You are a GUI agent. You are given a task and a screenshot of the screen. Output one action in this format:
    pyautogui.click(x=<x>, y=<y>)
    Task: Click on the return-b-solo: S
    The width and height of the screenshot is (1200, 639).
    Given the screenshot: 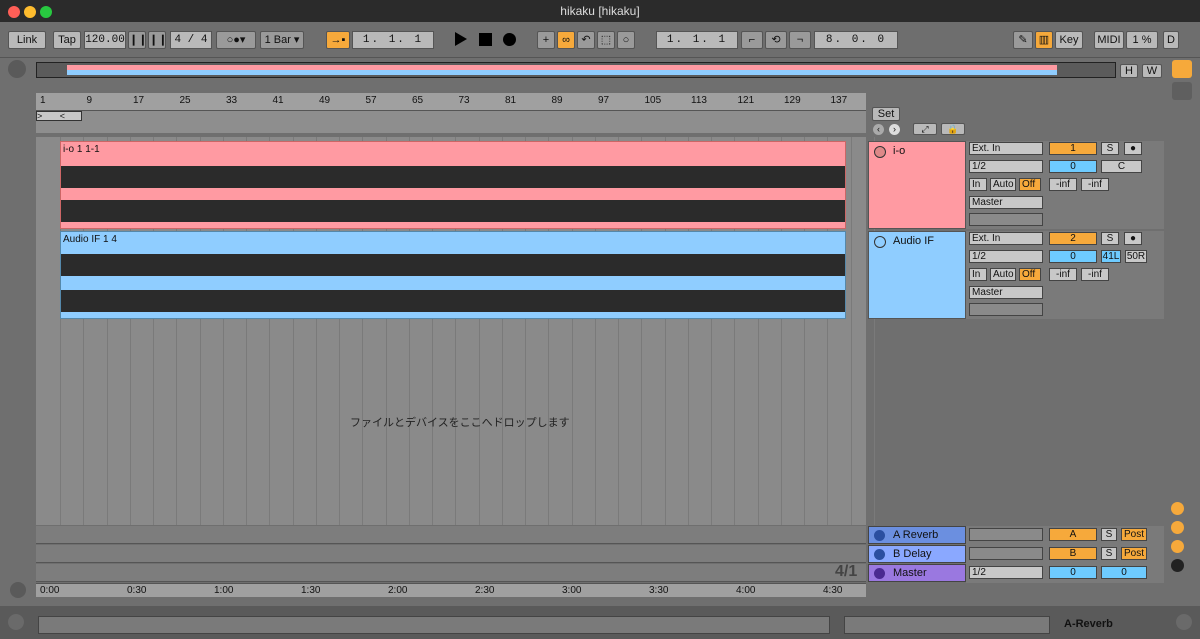 What is the action you would take?
    pyautogui.click(x=1109, y=553)
    